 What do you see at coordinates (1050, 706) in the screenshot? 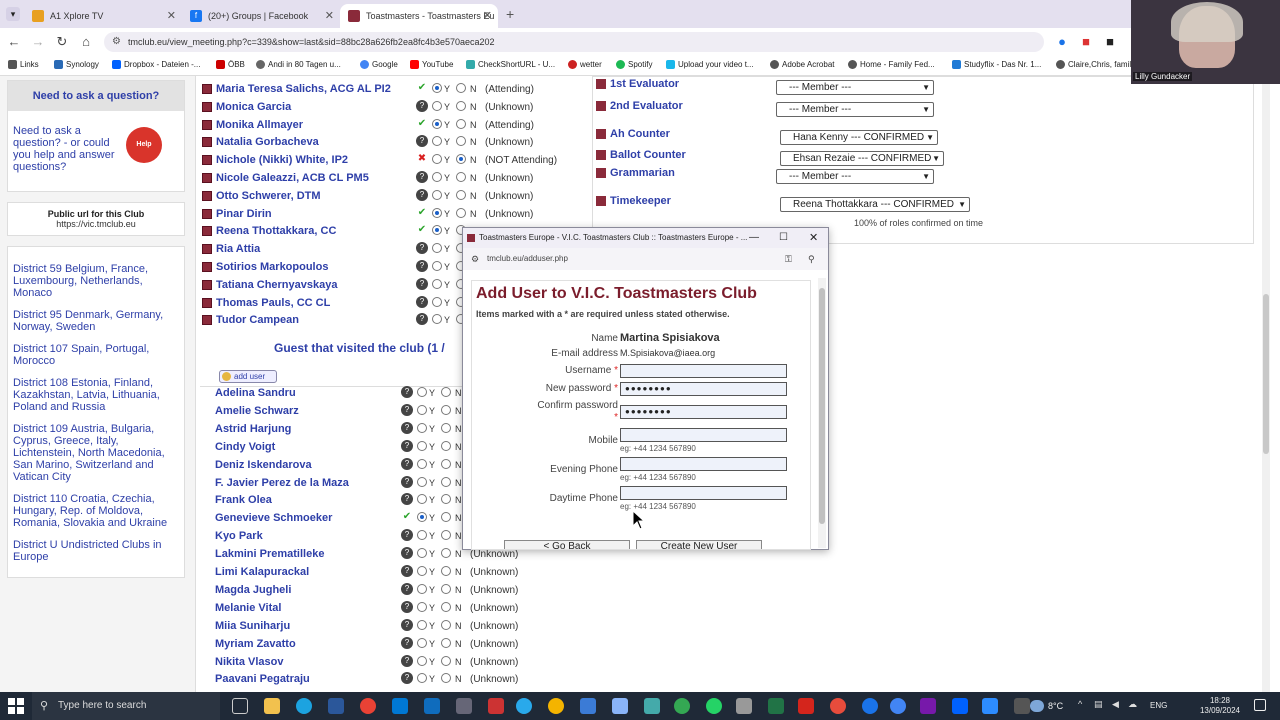
I see `weather-widget: 8°C` at bounding box center [1050, 706].